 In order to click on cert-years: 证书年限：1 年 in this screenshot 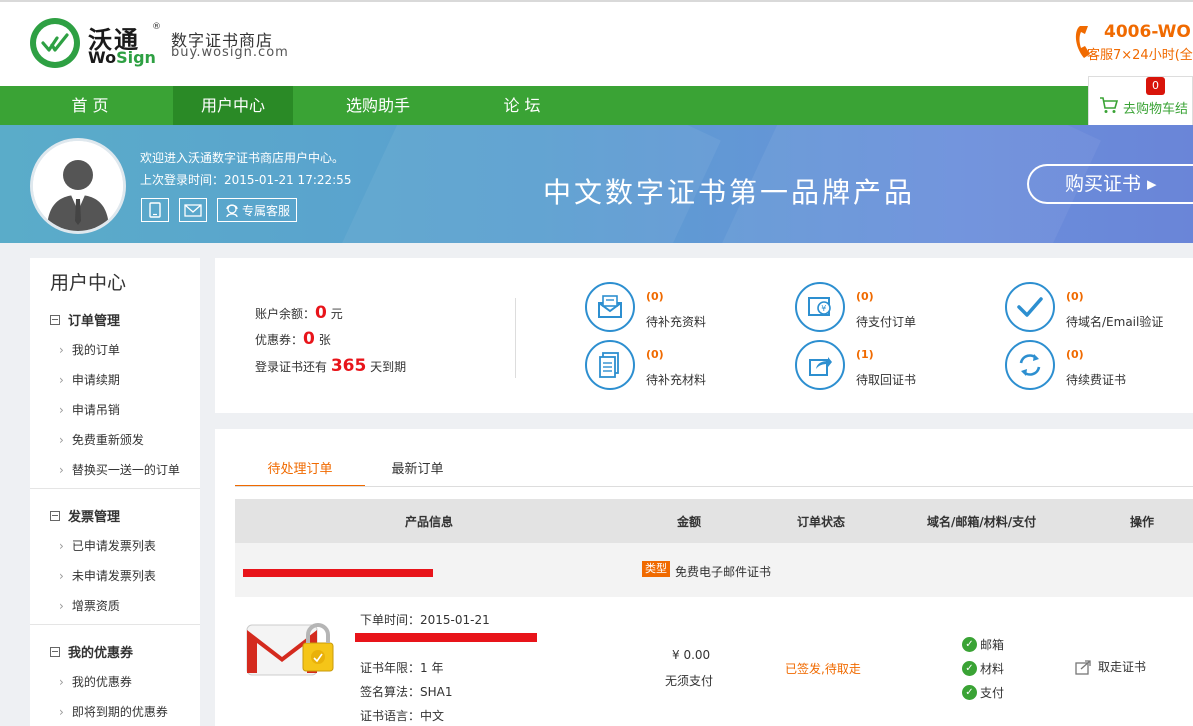, I will do `click(402, 668)`.